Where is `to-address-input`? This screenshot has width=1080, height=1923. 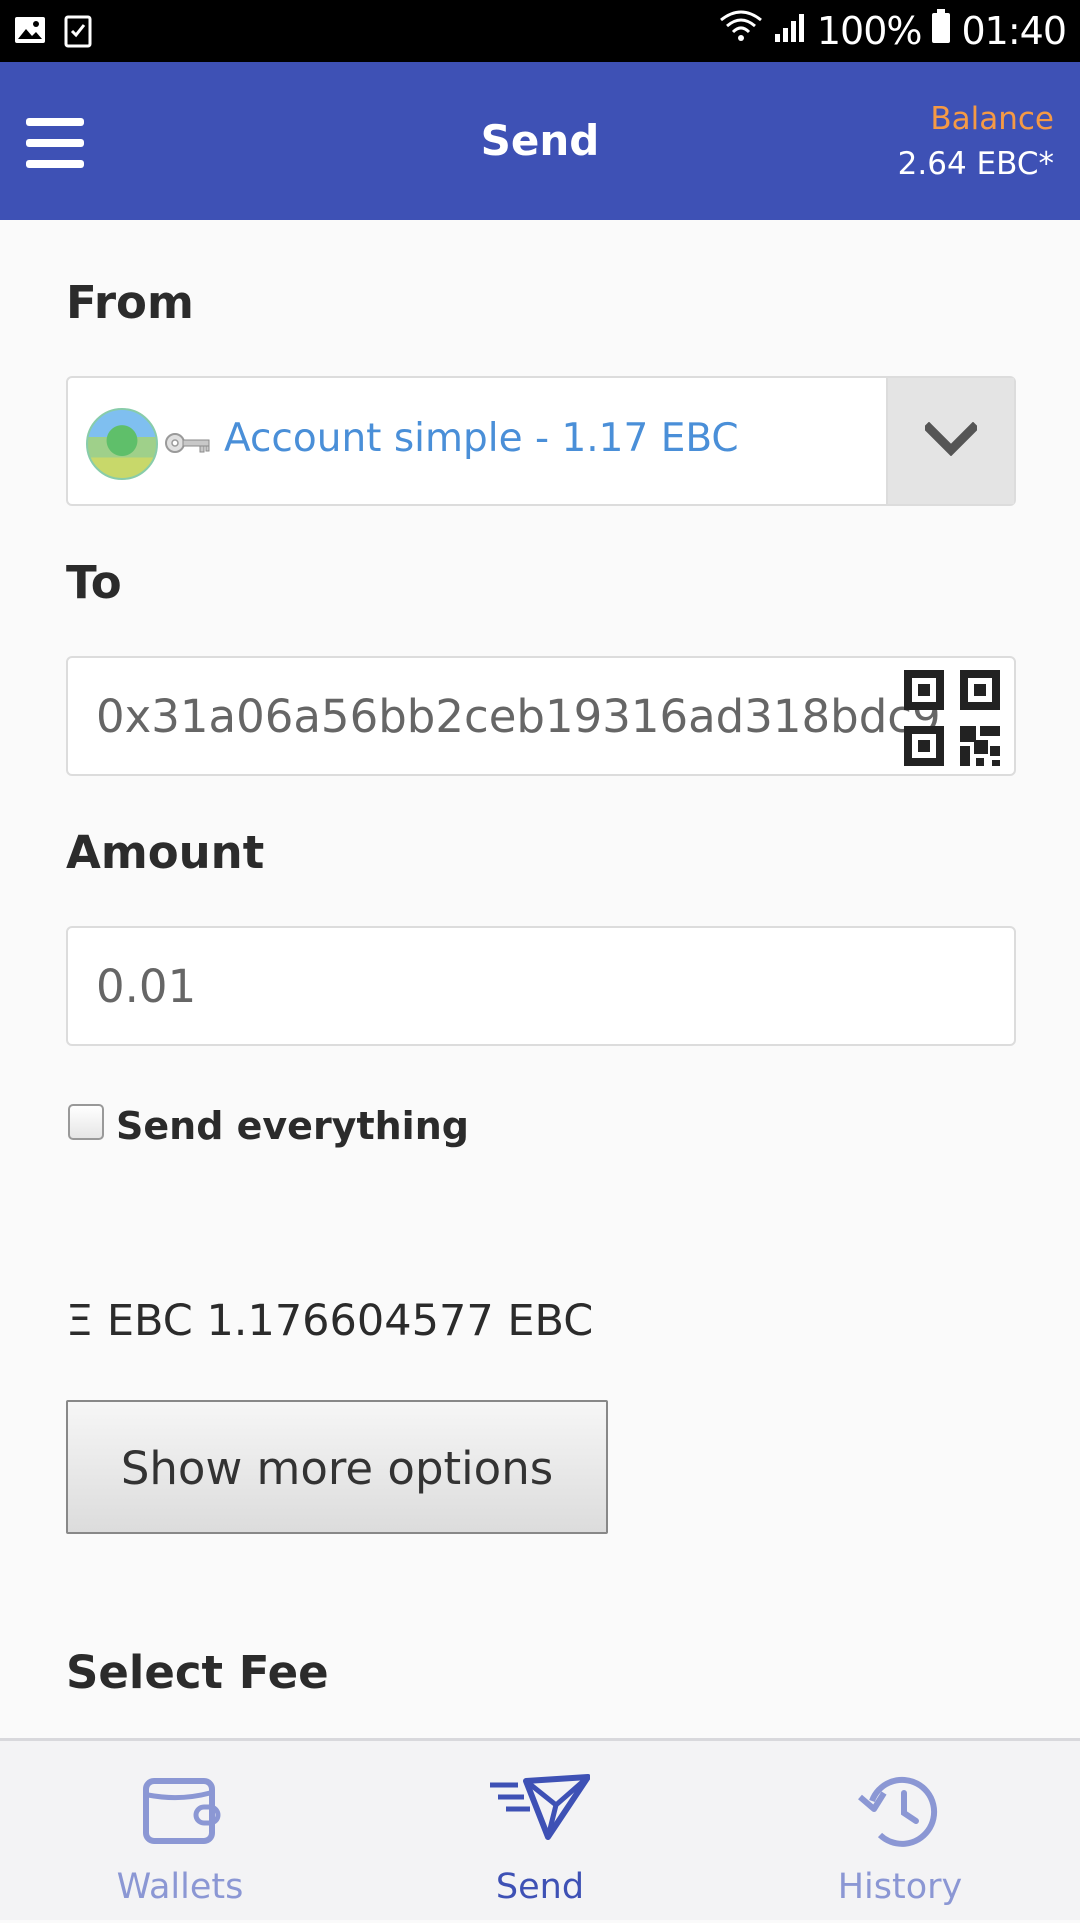
to-address-input is located at coordinates (524, 716).